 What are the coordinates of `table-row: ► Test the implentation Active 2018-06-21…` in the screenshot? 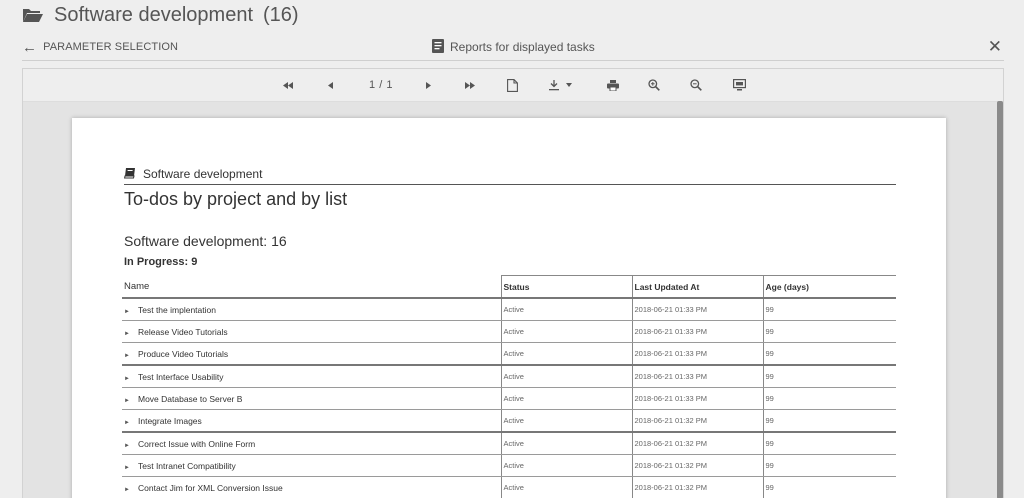 It's located at (509, 309).